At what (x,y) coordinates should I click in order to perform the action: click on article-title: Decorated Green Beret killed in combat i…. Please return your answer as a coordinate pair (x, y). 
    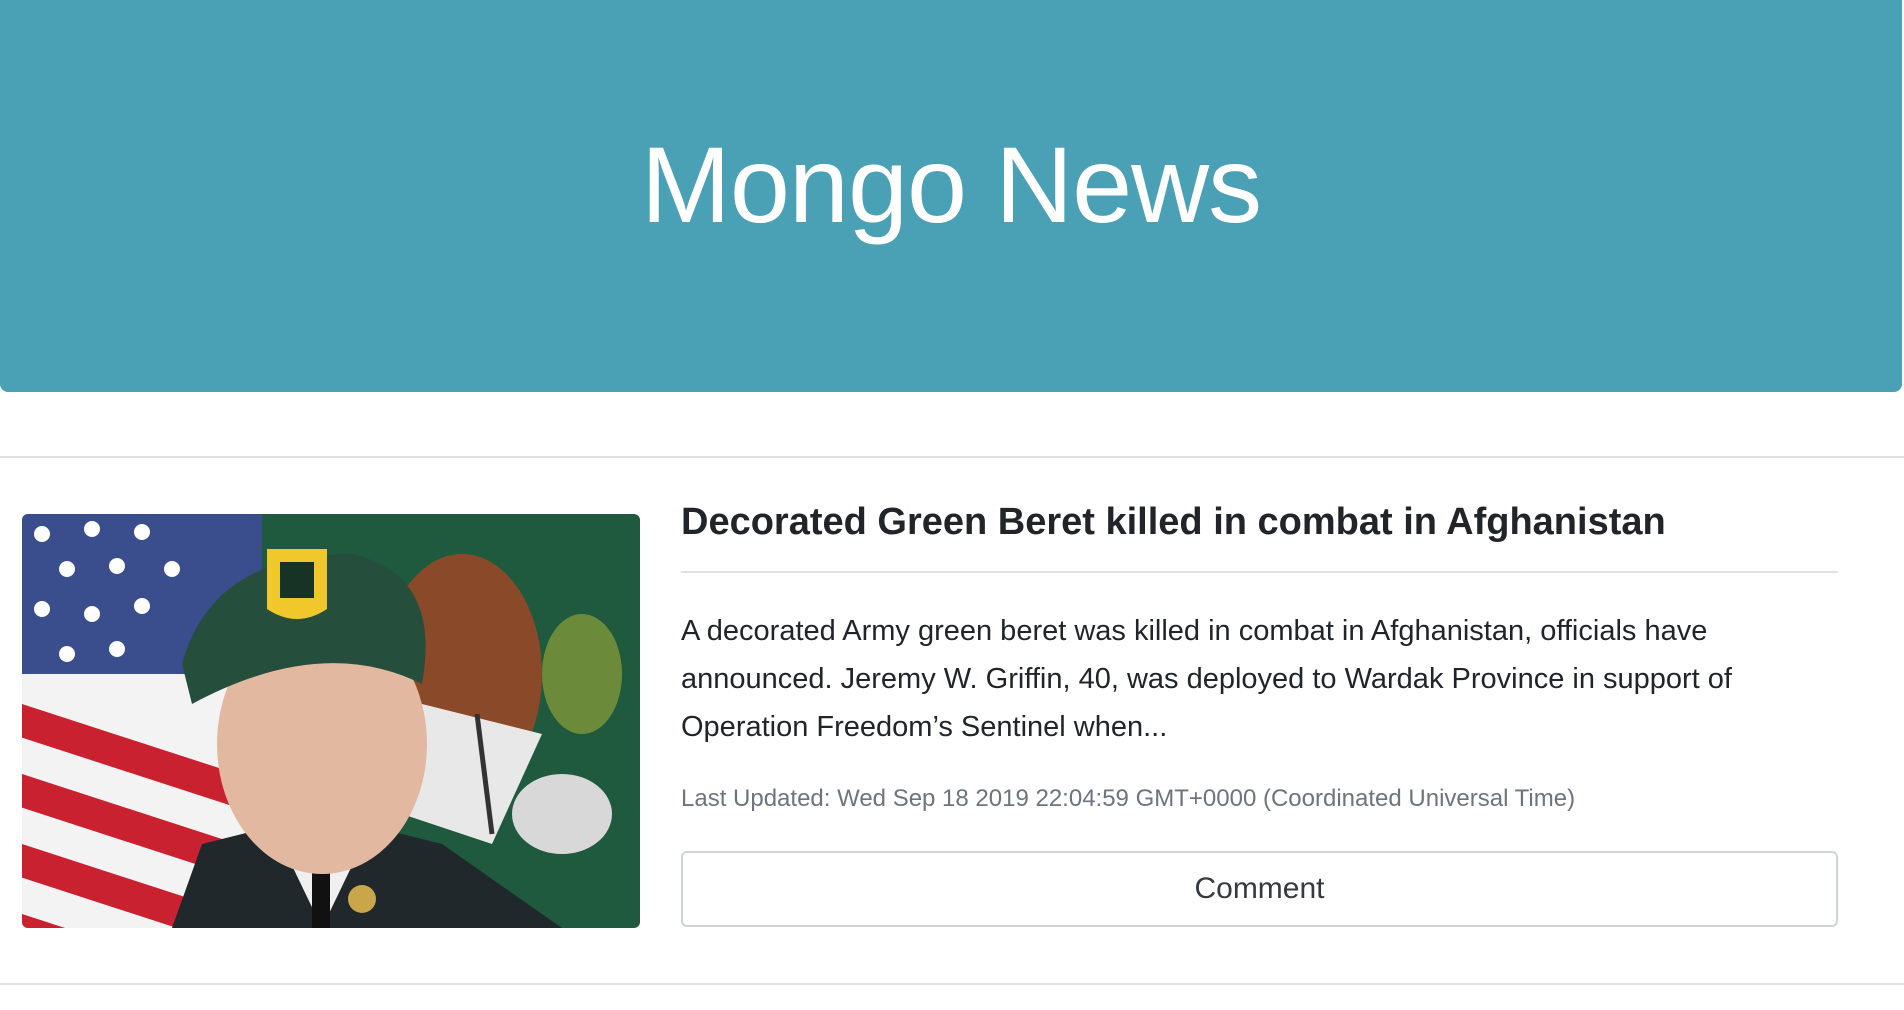
    Looking at the image, I should click on (1259, 536).